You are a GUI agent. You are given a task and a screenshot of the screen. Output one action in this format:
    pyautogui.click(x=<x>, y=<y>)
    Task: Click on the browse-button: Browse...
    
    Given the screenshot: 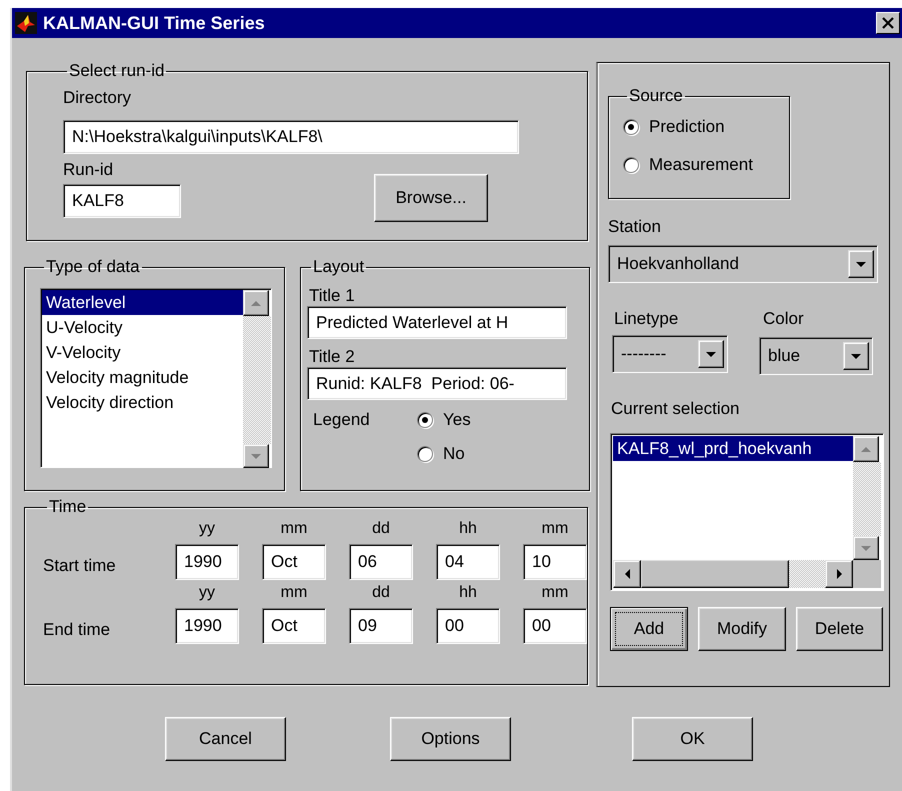 What is the action you would take?
    pyautogui.click(x=431, y=198)
    